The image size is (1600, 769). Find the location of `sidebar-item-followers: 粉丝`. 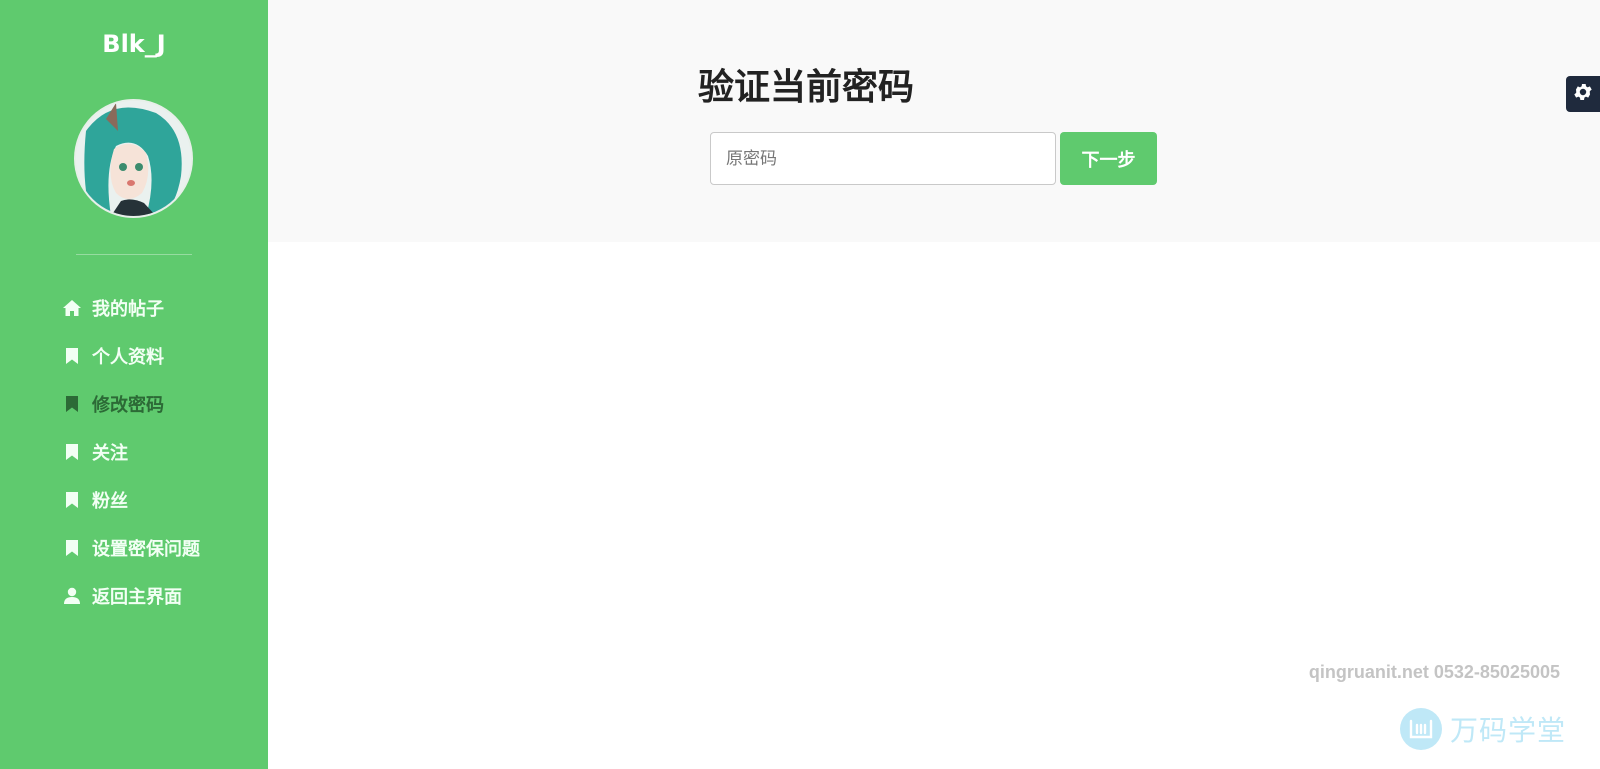

sidebar-item-followers: 粉丝 is located at coordinates (130, 500).